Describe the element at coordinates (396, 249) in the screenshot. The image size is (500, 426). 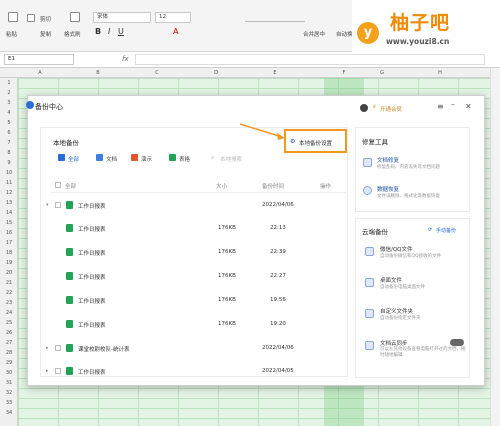
I see `cloud-item-name: 微信/QQ文件` at that location.